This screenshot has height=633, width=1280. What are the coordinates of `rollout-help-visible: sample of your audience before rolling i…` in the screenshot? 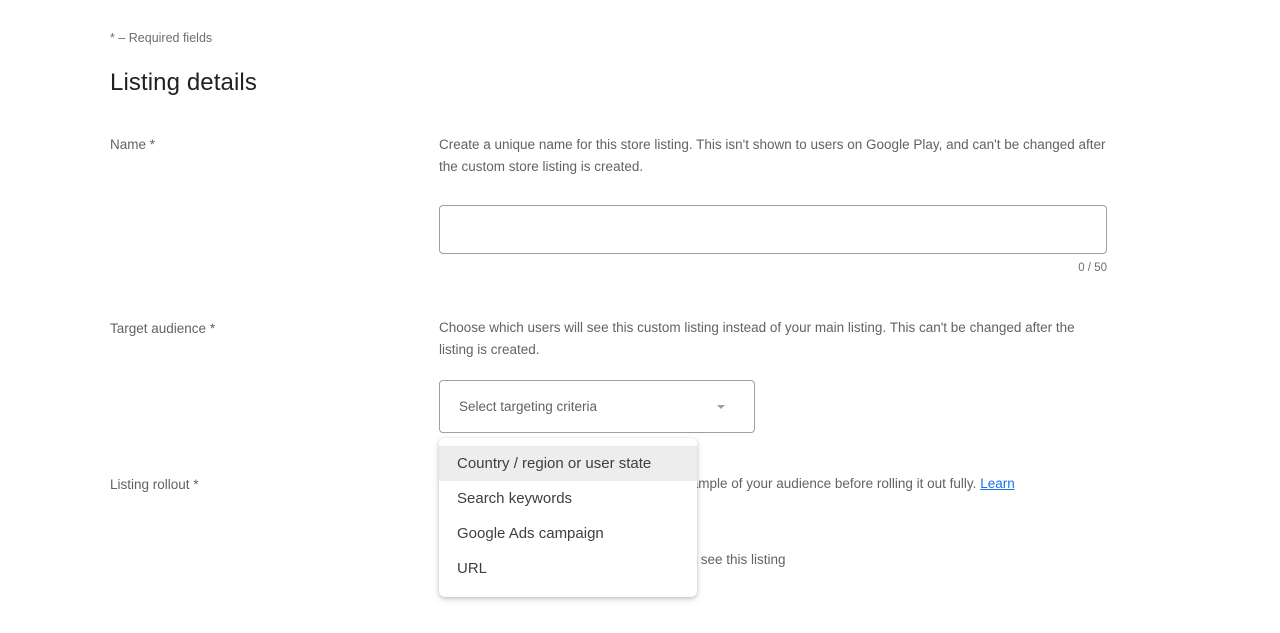 It's located at (830, 483).